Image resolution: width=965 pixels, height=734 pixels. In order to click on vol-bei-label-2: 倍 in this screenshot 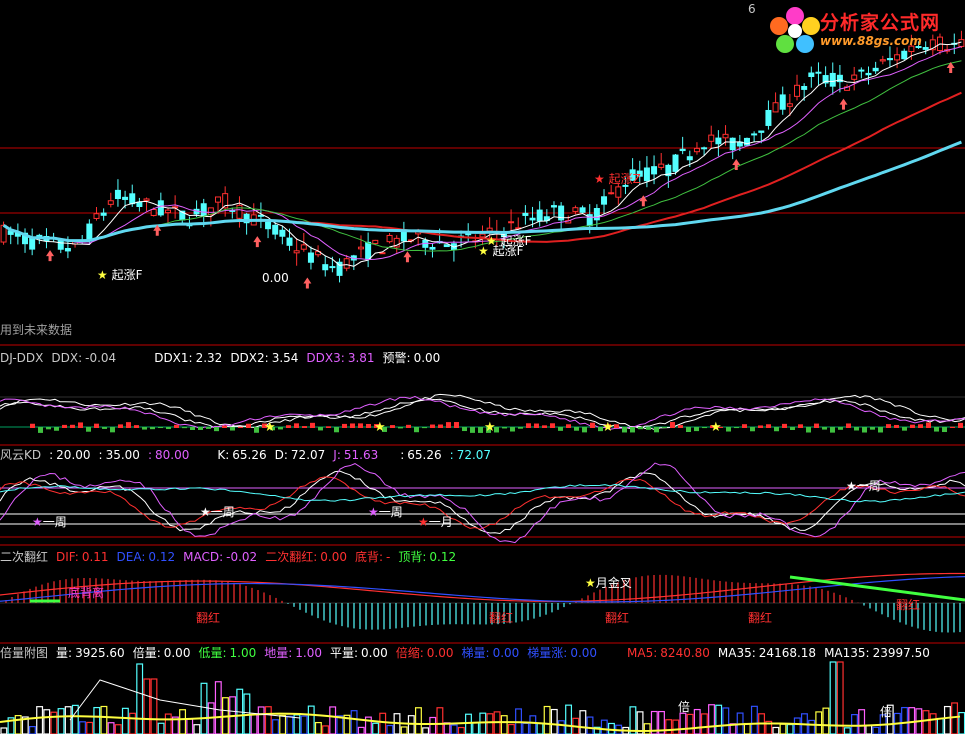, I will do `click(886, 712)`.